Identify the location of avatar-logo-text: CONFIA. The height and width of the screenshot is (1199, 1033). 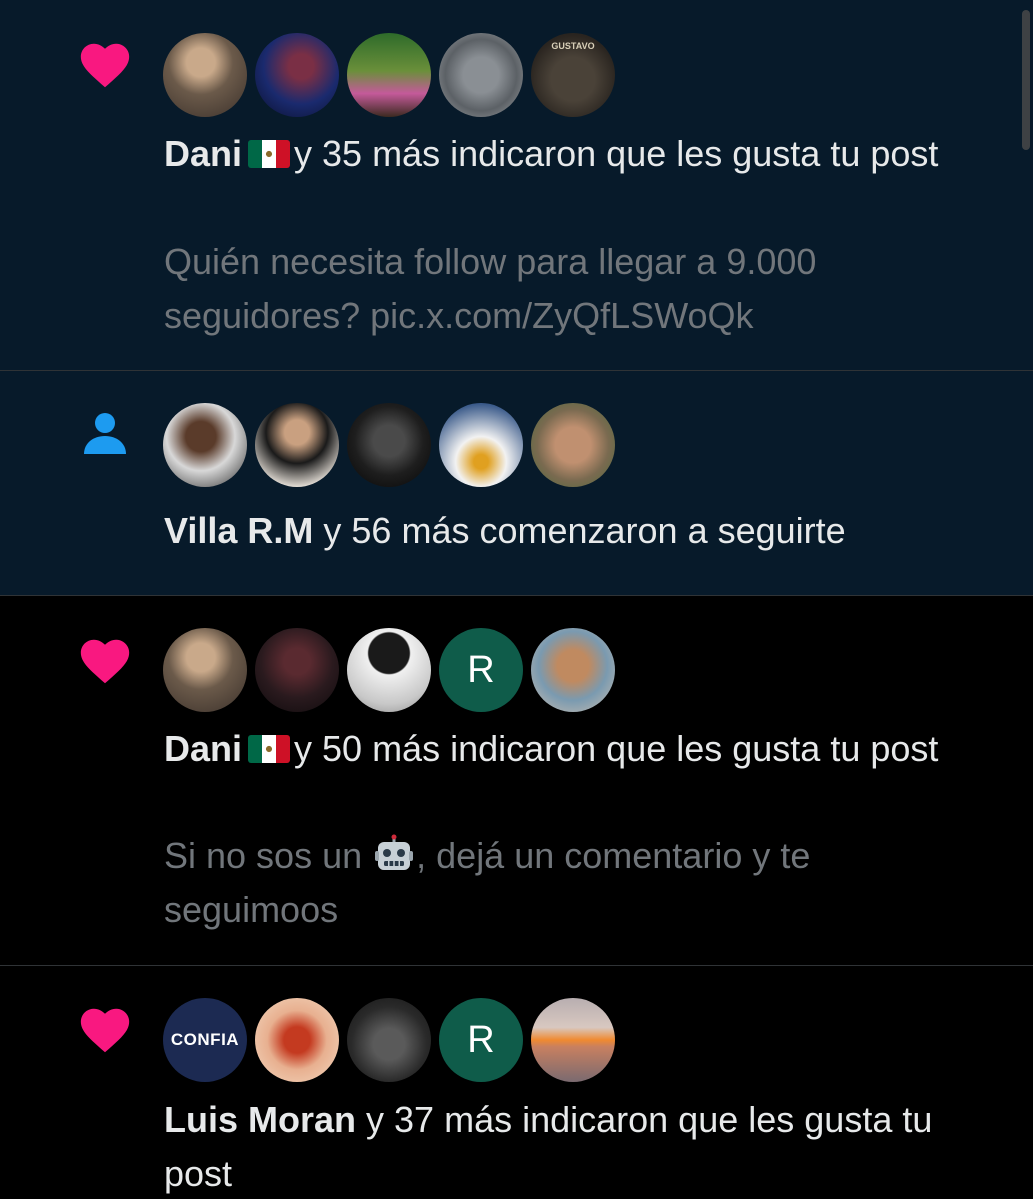
(205, 1039).